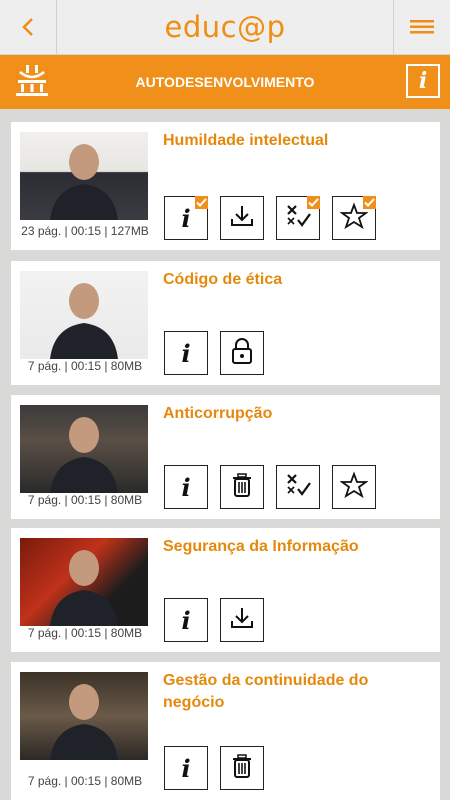 The height and width of the screenshot is (800, 450). I want to click on section-title: AUTODESENVOLVIMENTO, so click(225, 82).